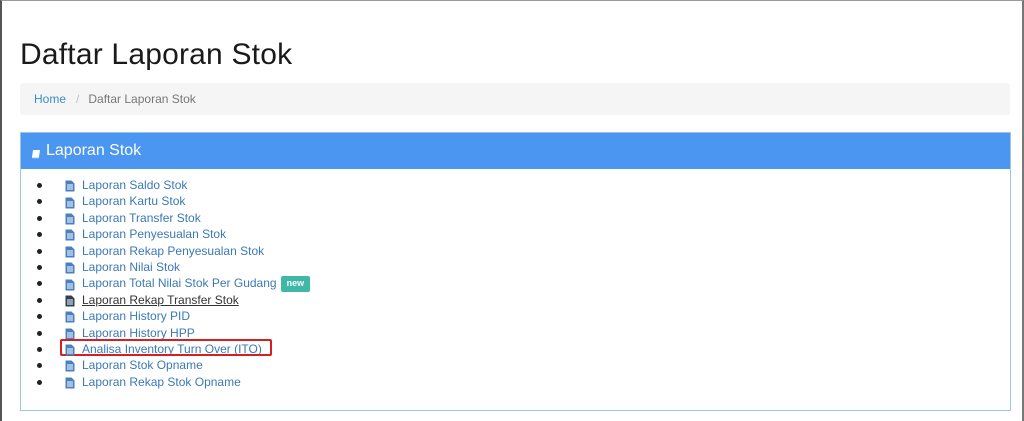 This screenshot has height=421, width=1024. Describe the element at coordinates (160, 300) in the screenshot. I see `report-link-rekap-transfer-stok: Laporan Rekap Transfer Stok` at that location.